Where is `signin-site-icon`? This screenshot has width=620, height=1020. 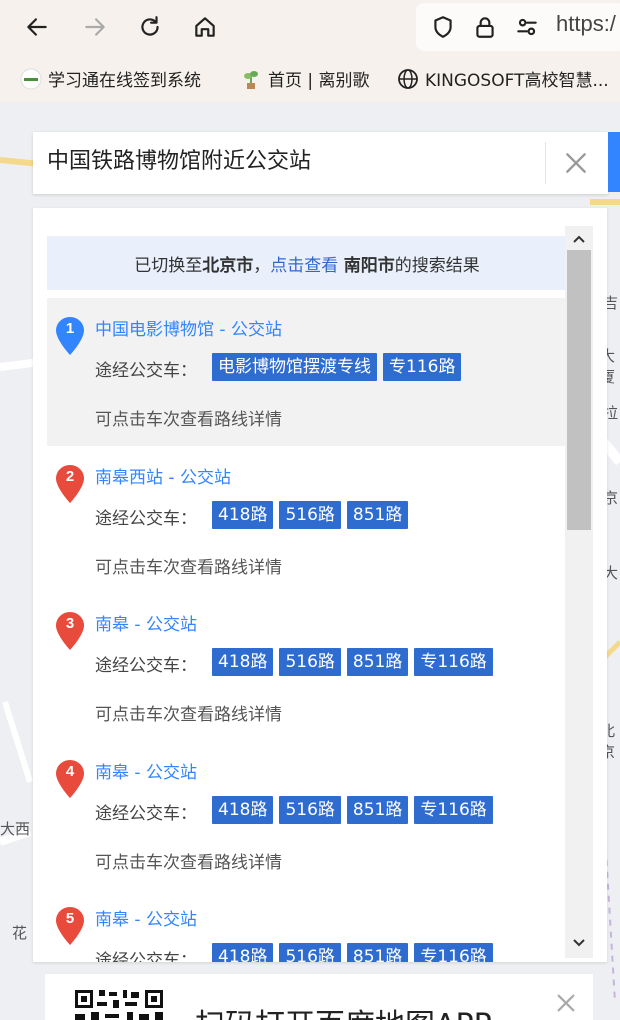 signin-site-icon is located at coordinates (31, 79).